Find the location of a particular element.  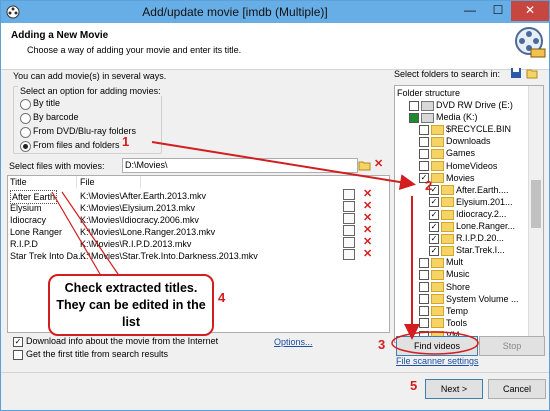

step-number-5: 5 is located at coordinates (414, 385).